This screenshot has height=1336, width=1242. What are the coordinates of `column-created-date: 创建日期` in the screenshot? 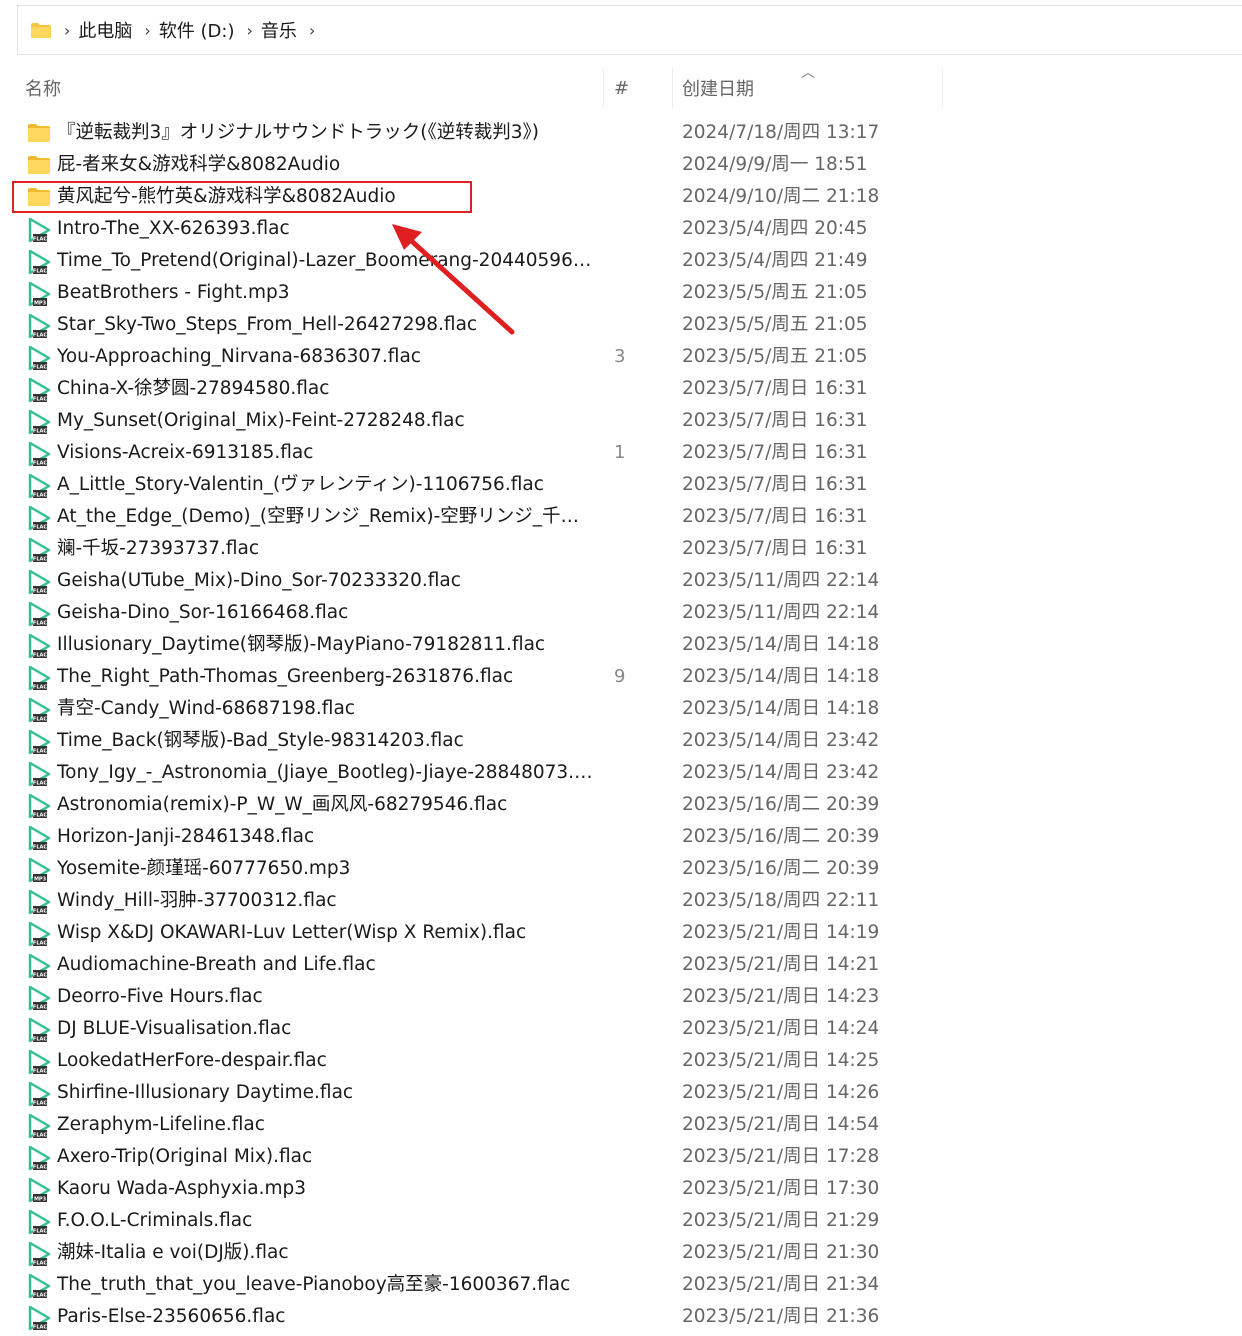 It's located at (718, 88).